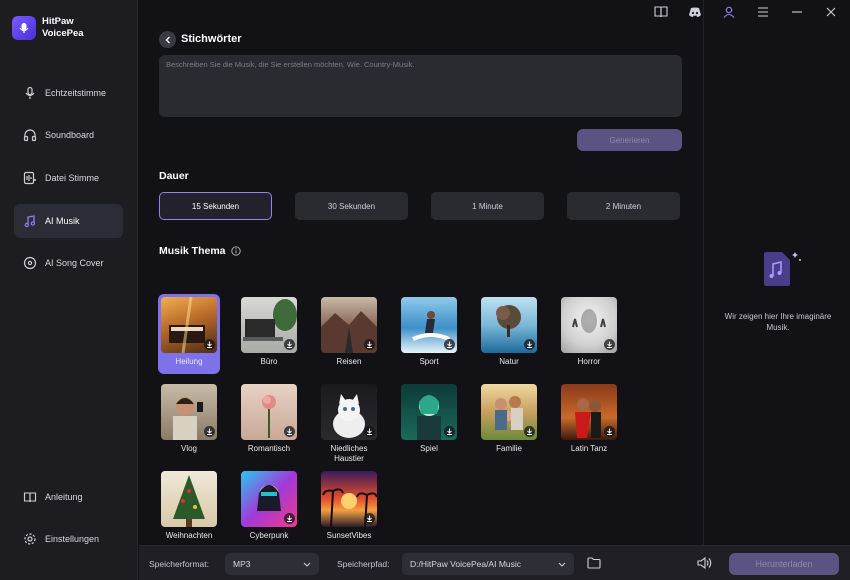 This screenshot has height=580, width=850. I want to click on theme-label: Romantisch, so click(269, 448).